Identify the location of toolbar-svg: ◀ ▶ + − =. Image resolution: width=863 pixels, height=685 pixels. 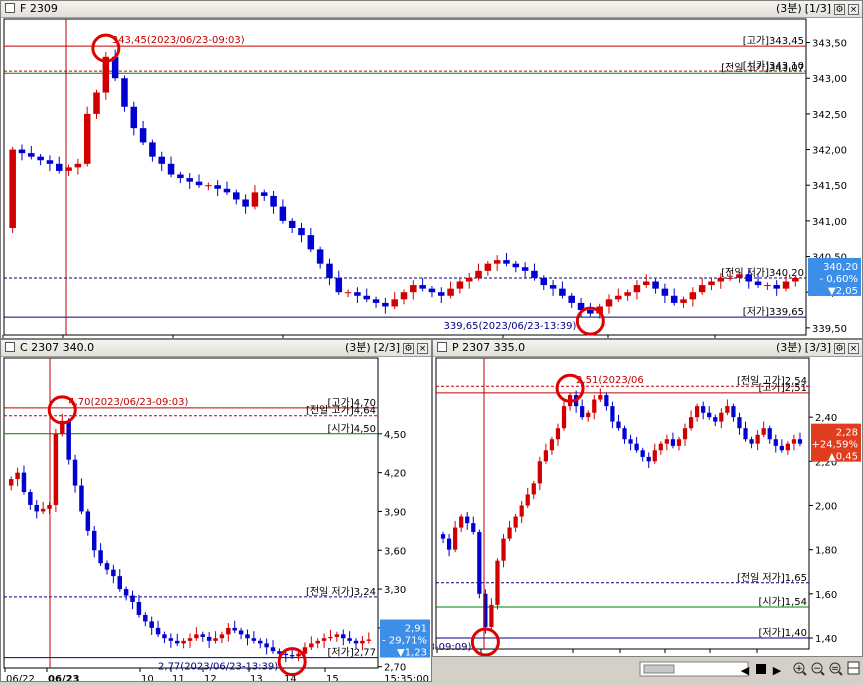
(749, 669).